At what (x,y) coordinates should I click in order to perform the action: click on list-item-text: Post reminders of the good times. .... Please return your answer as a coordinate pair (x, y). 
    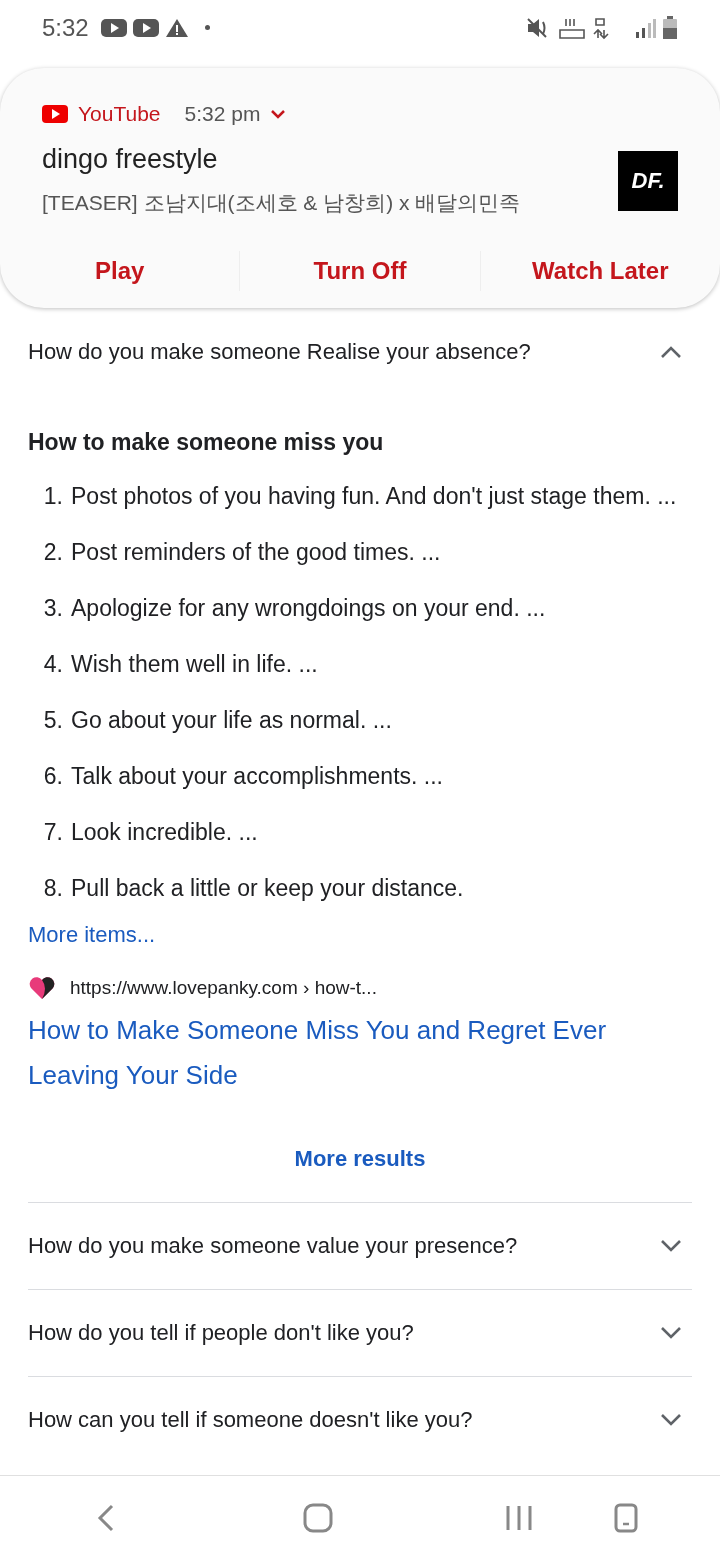
    Looking at the image, I should click on (256, 552).